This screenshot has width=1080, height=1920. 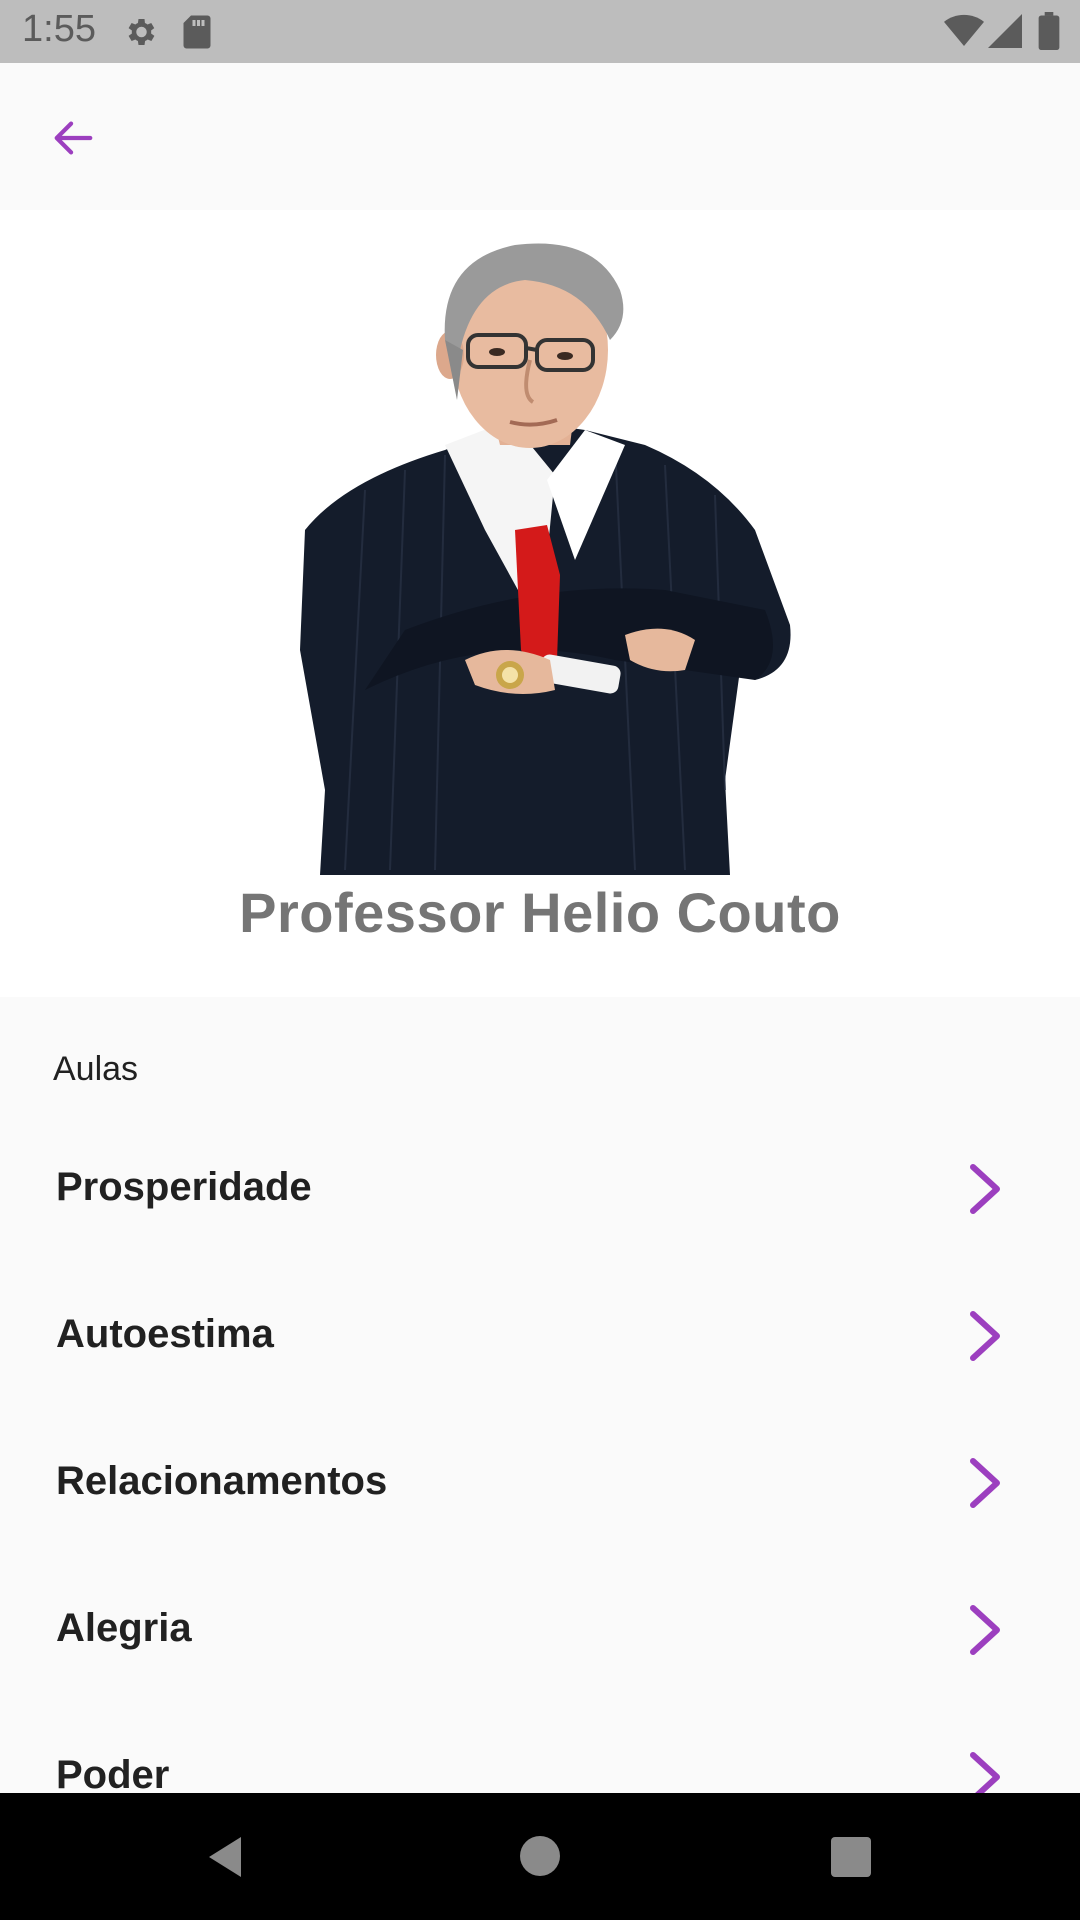 What do you see at coordinates (545, 559) in the screenshot?
I see `portrait-photo` at bounding box center [545, 559].